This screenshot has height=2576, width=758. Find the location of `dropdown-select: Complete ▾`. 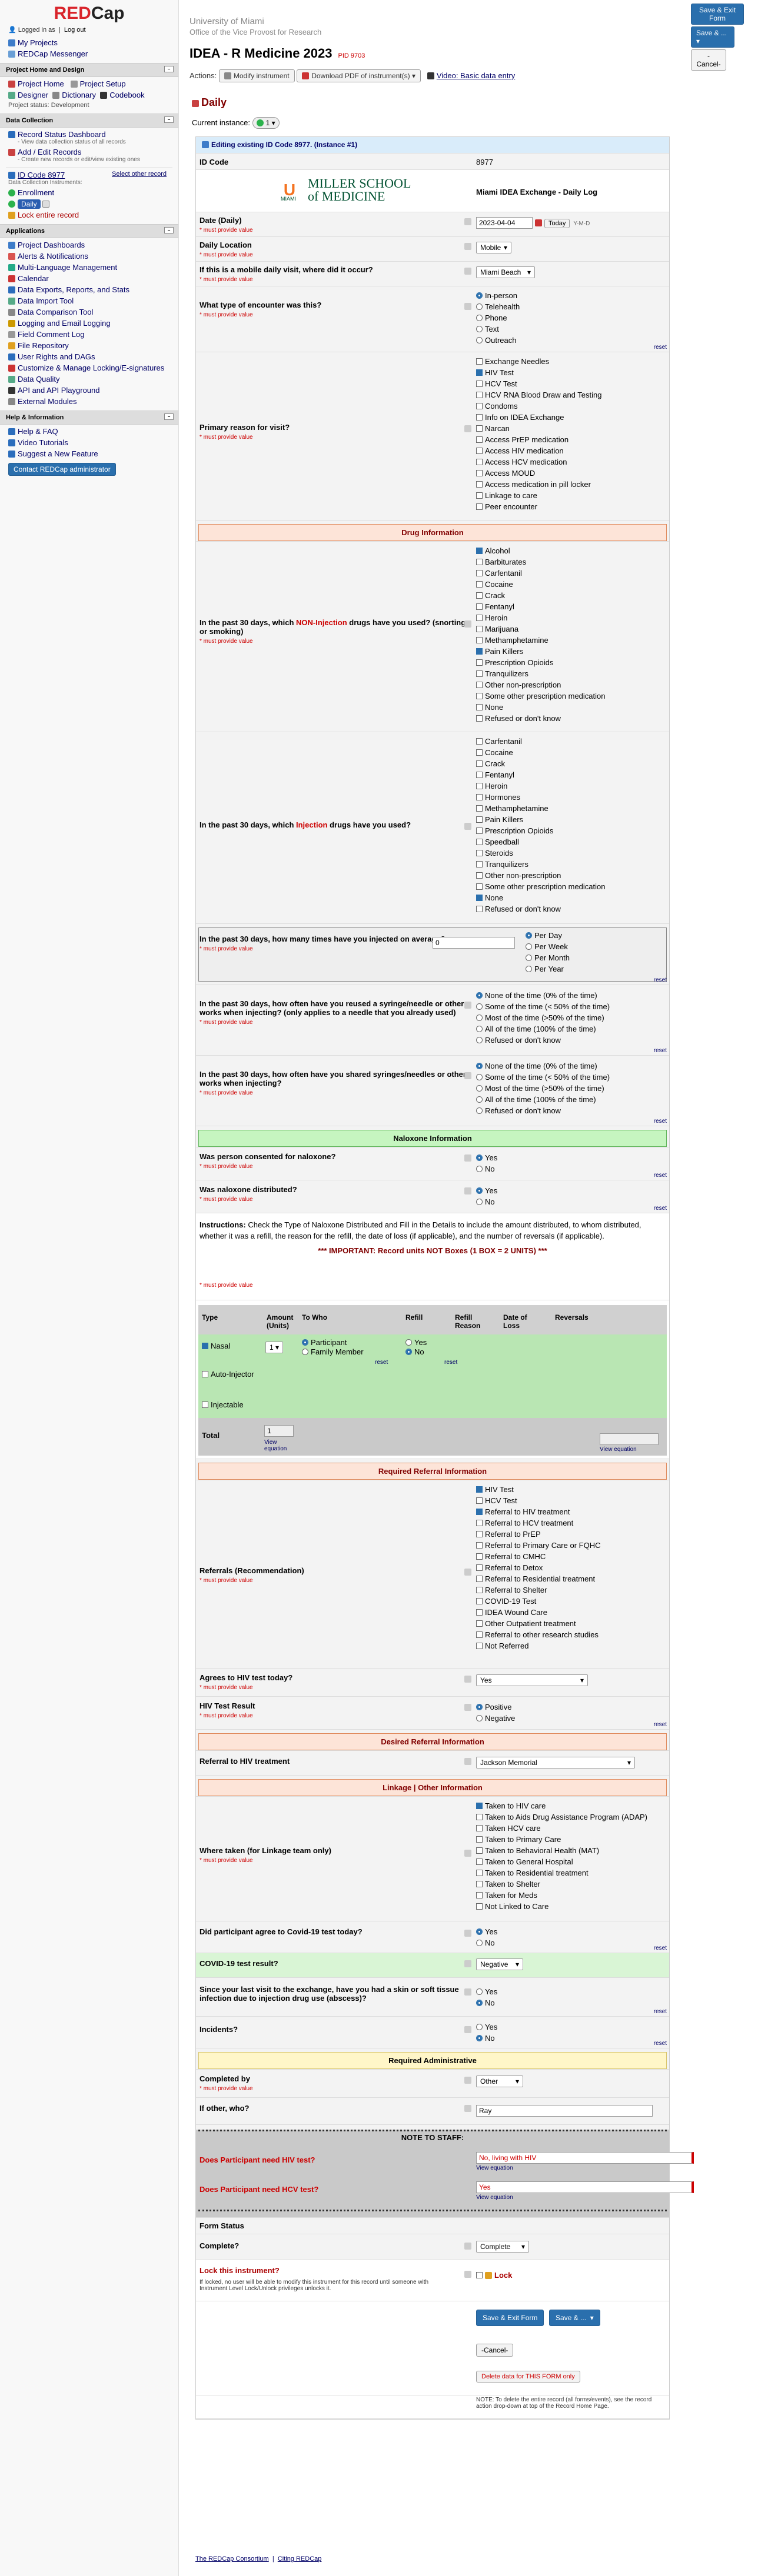

dropdown-select: Complete ▾ is located at coordinates (503, 2247).